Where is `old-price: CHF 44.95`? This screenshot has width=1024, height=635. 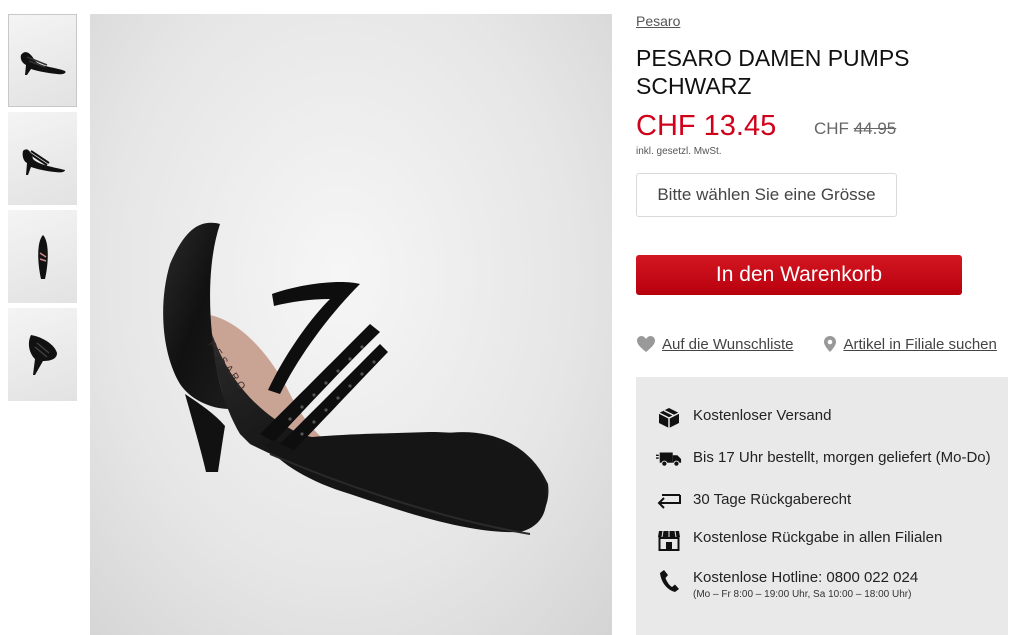 old-price: CHF 44.95 is located at coordinates (855, 129).